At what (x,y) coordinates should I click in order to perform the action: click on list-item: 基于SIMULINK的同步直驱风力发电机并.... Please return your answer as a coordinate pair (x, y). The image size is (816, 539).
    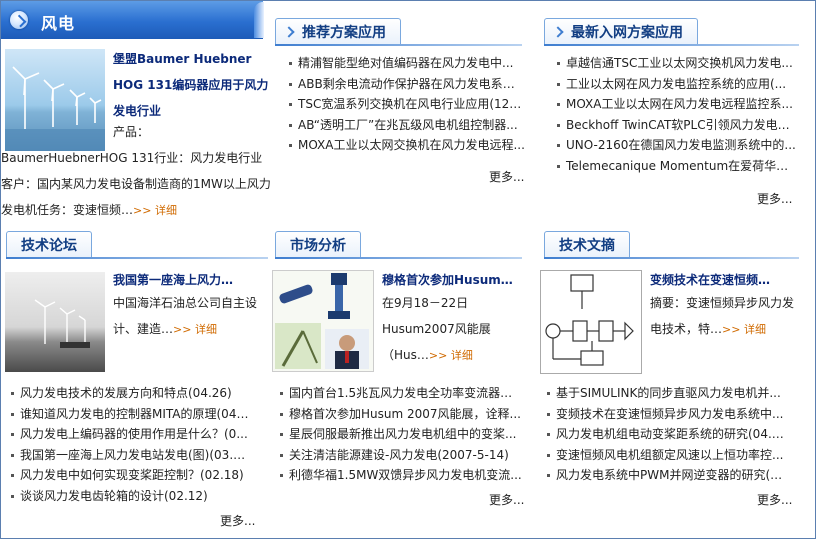
    Looking at the image, I should click on (667, 393).